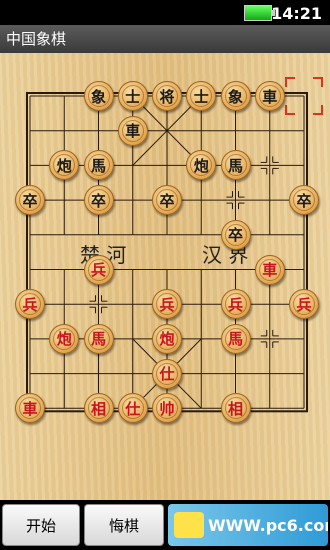 This screenshot has height=550, width=330. I want to click on watermark-text: WWW.pc6.com, so click(268, 525).